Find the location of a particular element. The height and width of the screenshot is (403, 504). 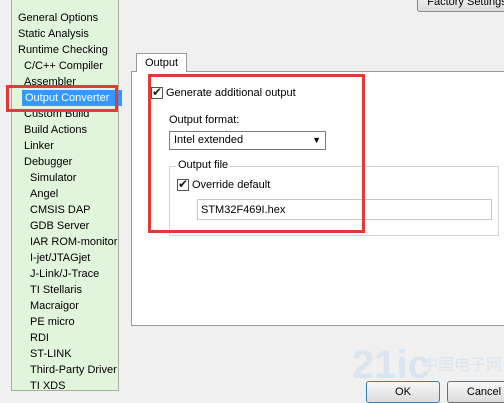

override-default-row: ✔ Override default is located at coordinates (224, 184).